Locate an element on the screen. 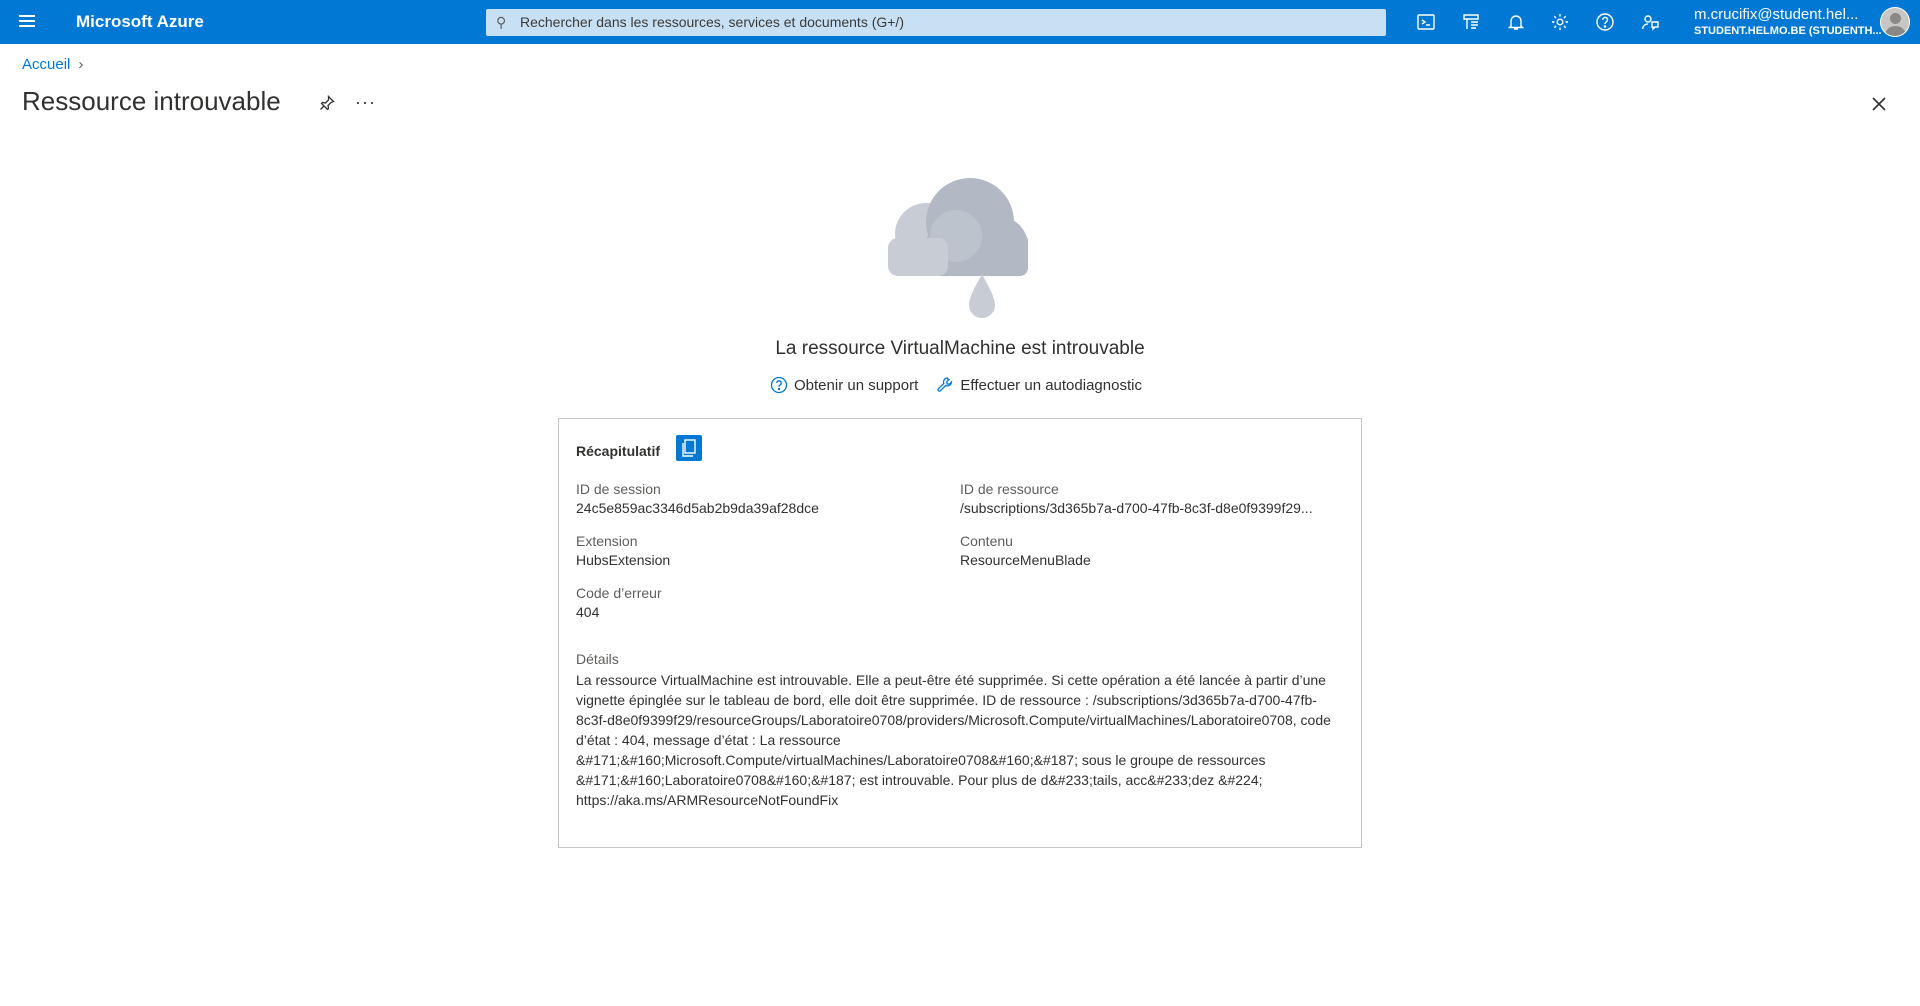 This screenshot has height=1006, width=1920. help-icon is located at coordinates (1605, 22).